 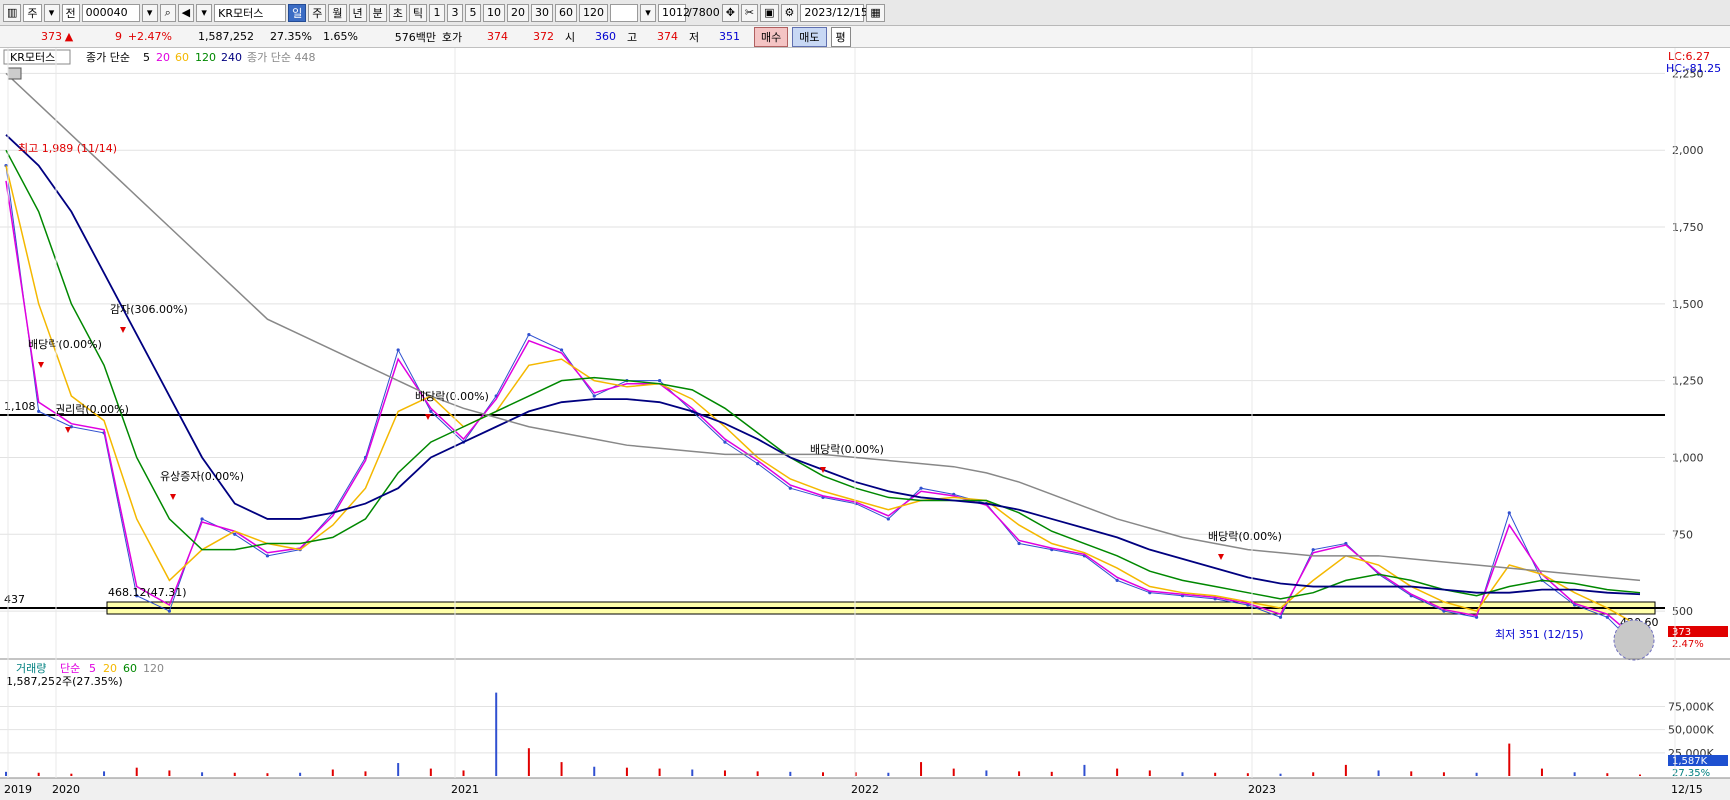 I want to click on volume-value-label: 1,587,252주(27.35%), so click(x=64, y=681).